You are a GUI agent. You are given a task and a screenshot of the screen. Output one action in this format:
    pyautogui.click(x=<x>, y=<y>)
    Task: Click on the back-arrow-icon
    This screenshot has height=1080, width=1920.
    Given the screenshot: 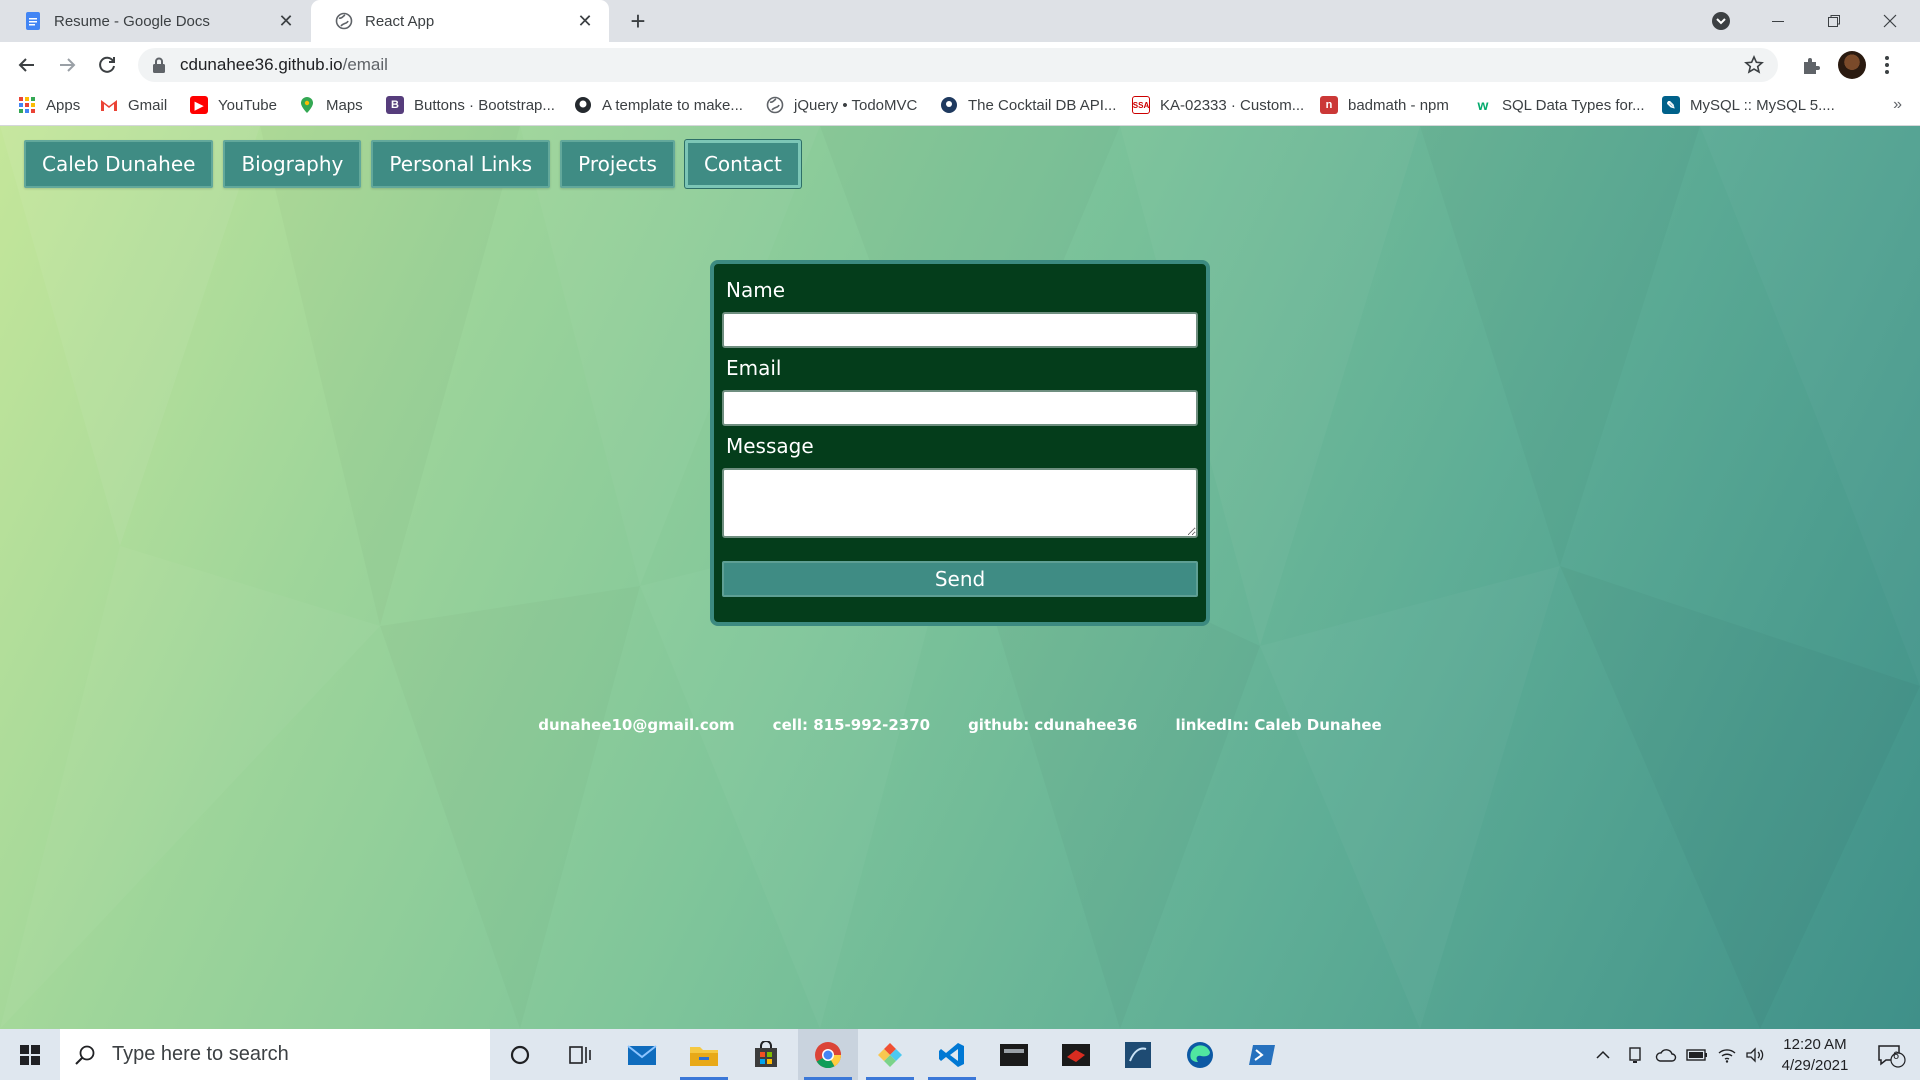 What is the action you would take?
    pyautogui.click(x=26, y=65)
    